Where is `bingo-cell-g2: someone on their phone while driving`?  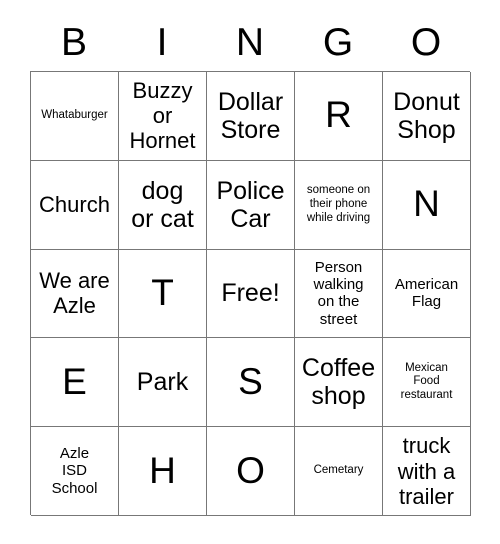 bingo-cell-g2: someone on their phone while driving is located at coordinates (339, 205).